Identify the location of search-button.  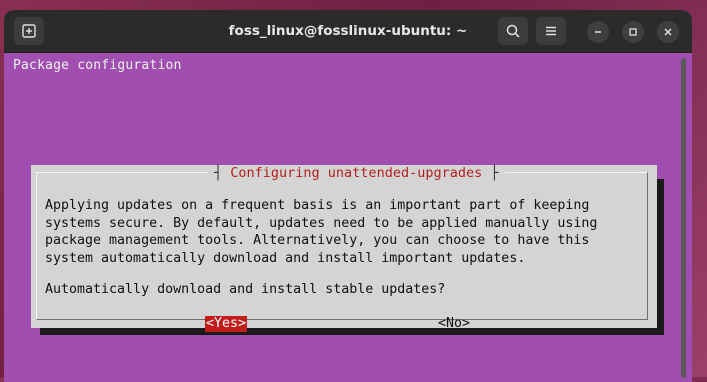
(513, 31).